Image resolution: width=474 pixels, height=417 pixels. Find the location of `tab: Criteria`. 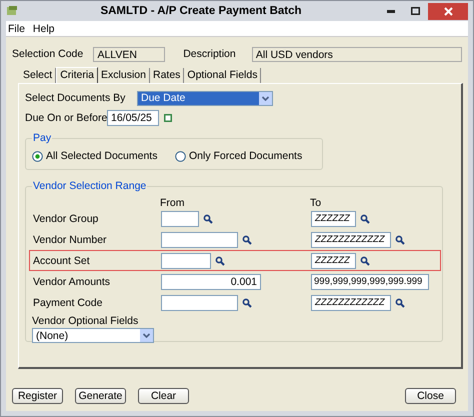

tab: Criteria is located at coordinates (77, 75).